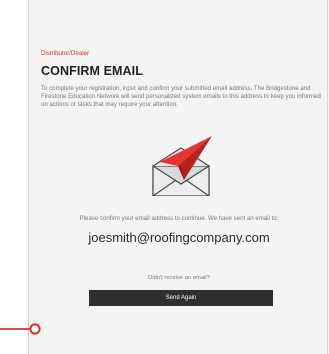 The width and height of the screenshot is (329, 354). I want to click on user-type-label: Distributor/Dealer, so click(65, 53).